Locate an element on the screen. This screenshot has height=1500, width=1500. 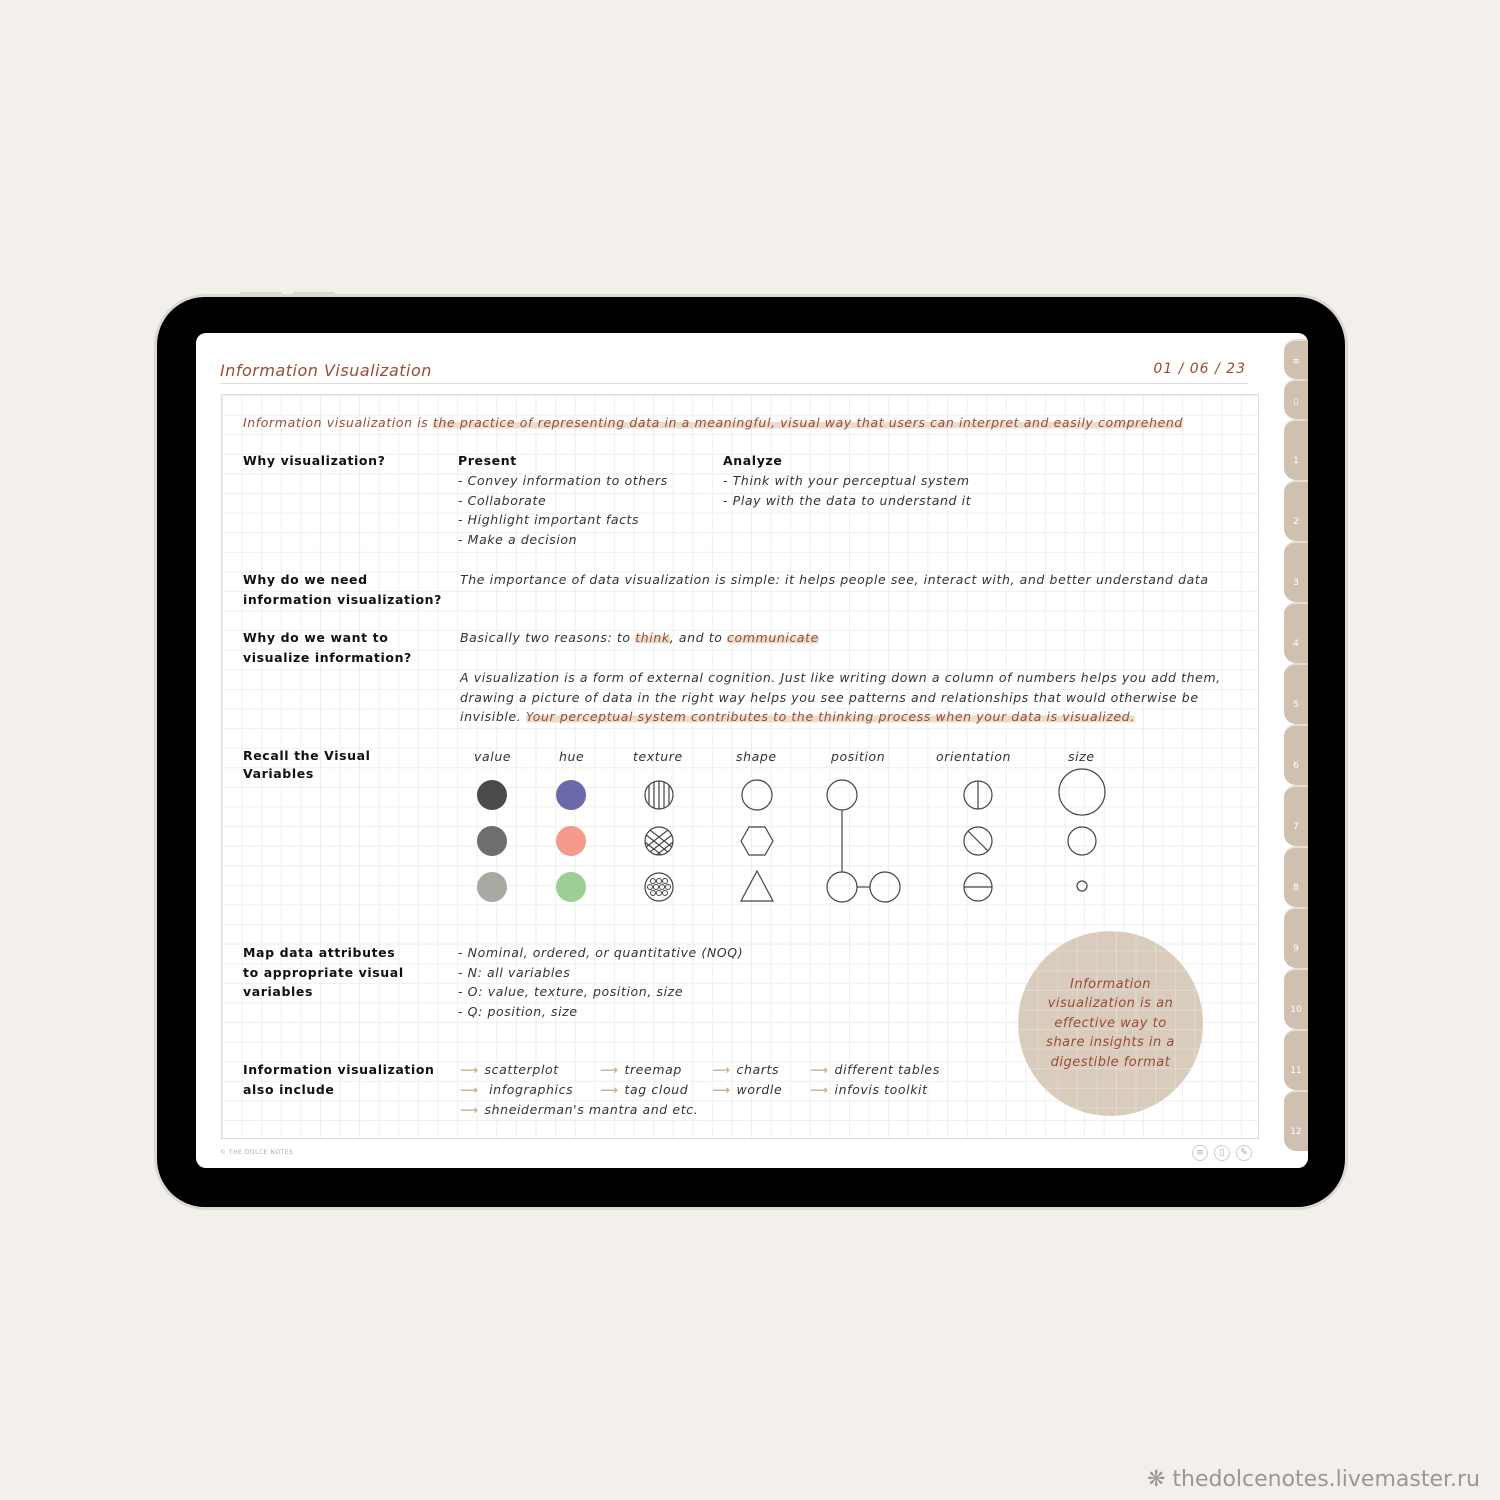
side-tabs: ≡ ▯ 1 2 3 4 5 6 7 8 9 10 11 12 is located at coordinates (1296, 745).